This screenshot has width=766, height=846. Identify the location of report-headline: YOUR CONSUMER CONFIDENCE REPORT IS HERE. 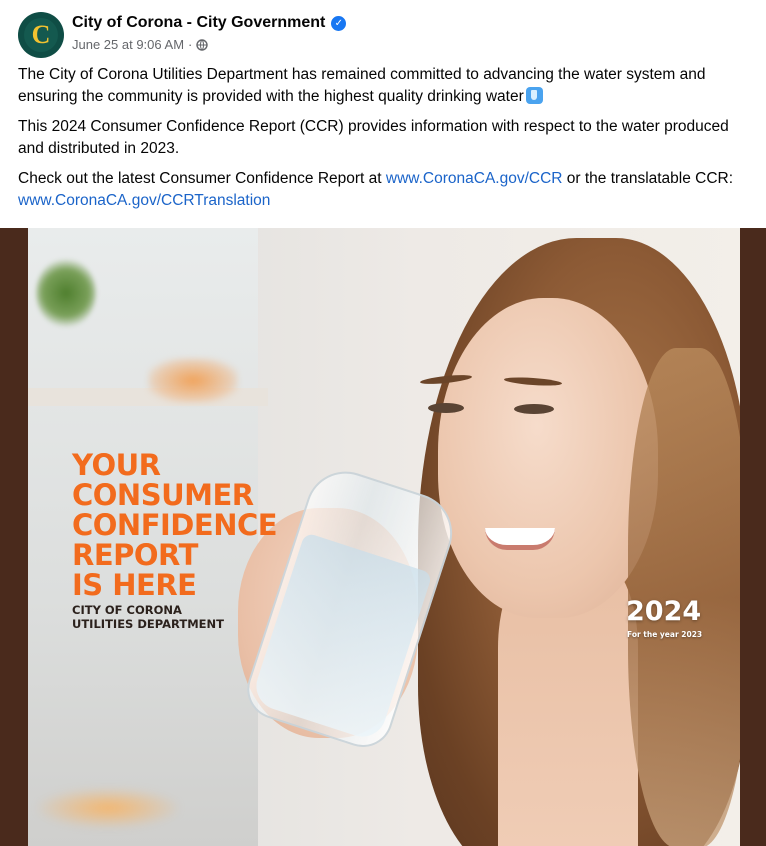
(202, 525).